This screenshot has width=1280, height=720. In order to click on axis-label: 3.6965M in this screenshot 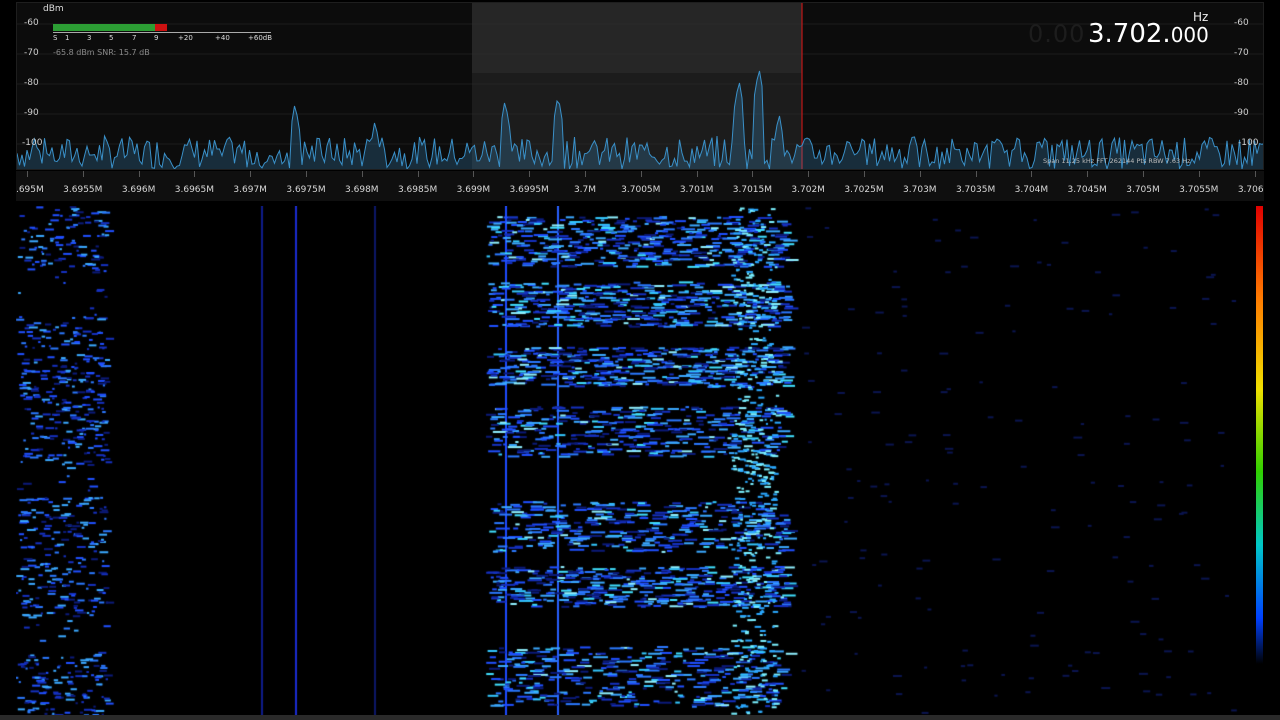, I will do `click(194, 190)`.